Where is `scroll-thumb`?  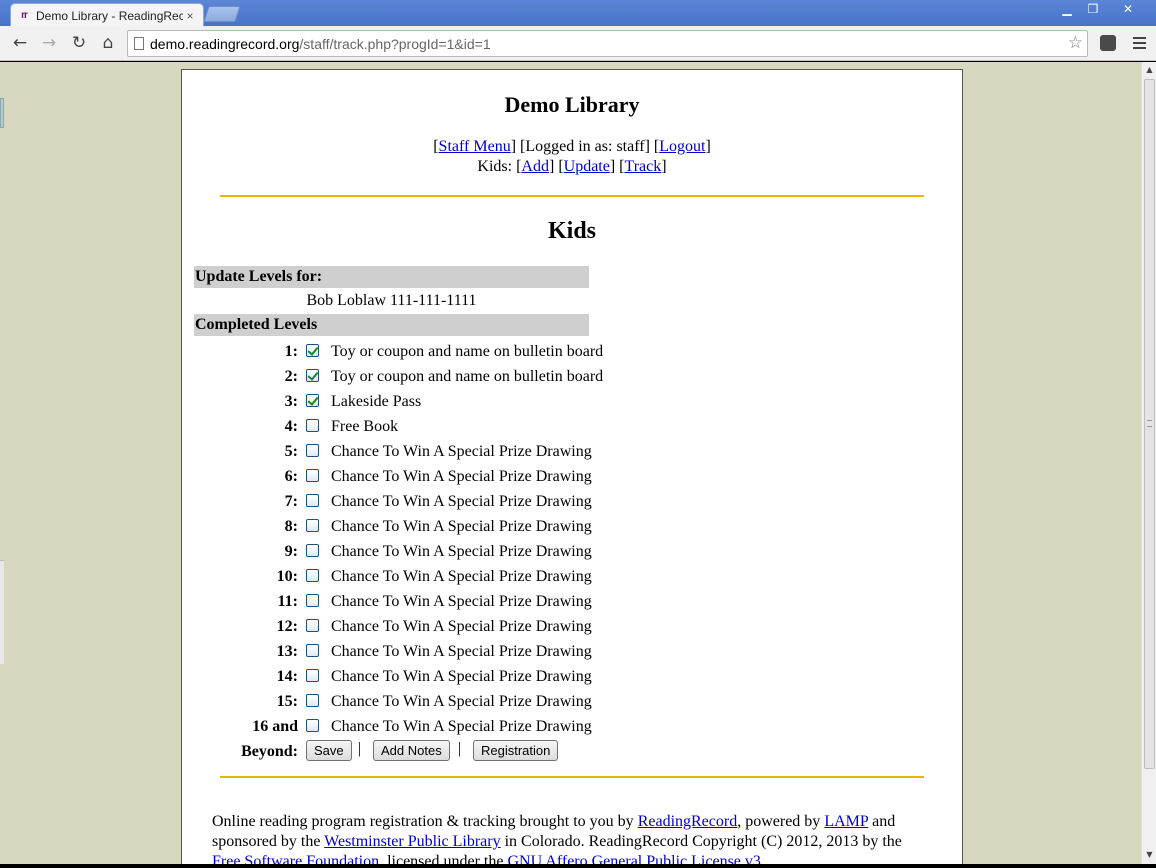 scroll-thumb is located at coordinates (1149, 424).